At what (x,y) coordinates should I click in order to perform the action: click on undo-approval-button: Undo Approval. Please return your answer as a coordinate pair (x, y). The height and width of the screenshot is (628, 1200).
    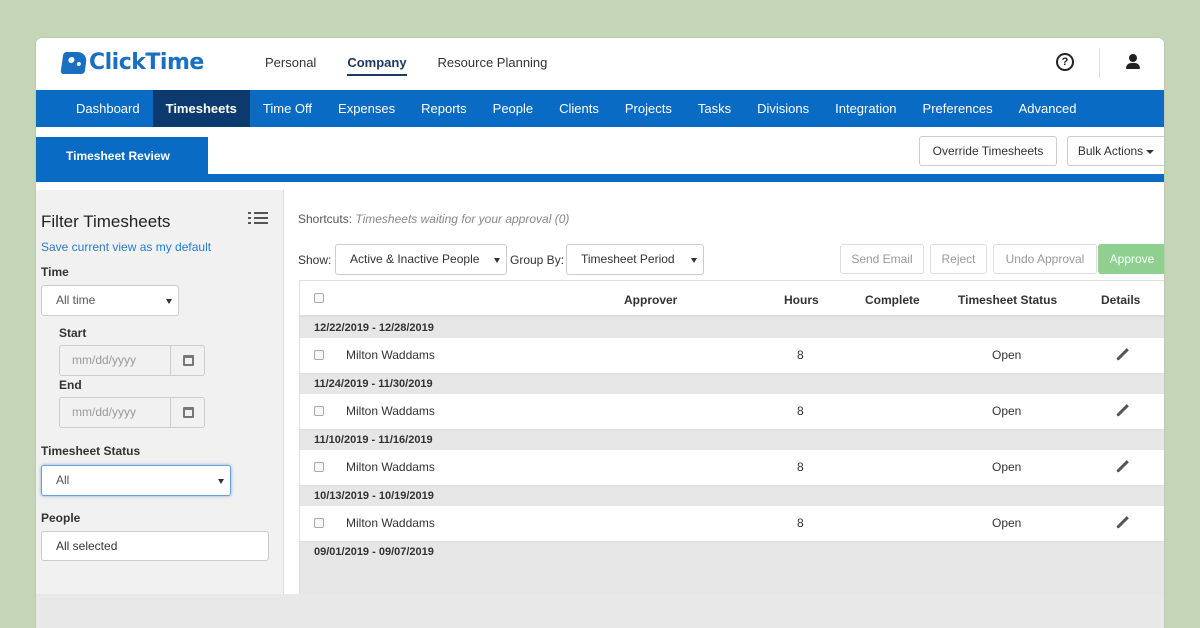
    Looking at the image, I should click on (1045, 259).